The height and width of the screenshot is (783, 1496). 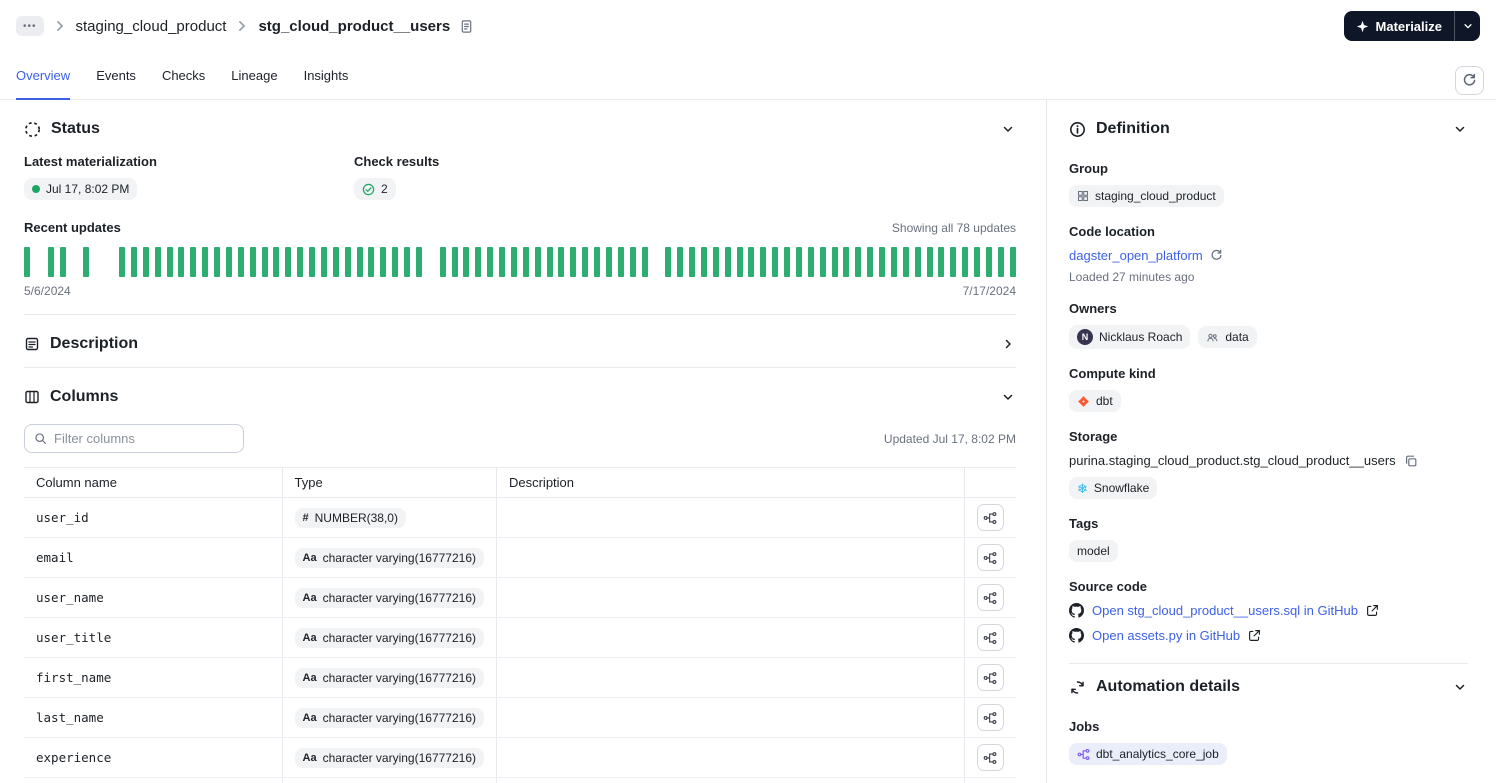 I want to click on job-badge: dbt_analytics_core_job, so click(x=1148, y=754).